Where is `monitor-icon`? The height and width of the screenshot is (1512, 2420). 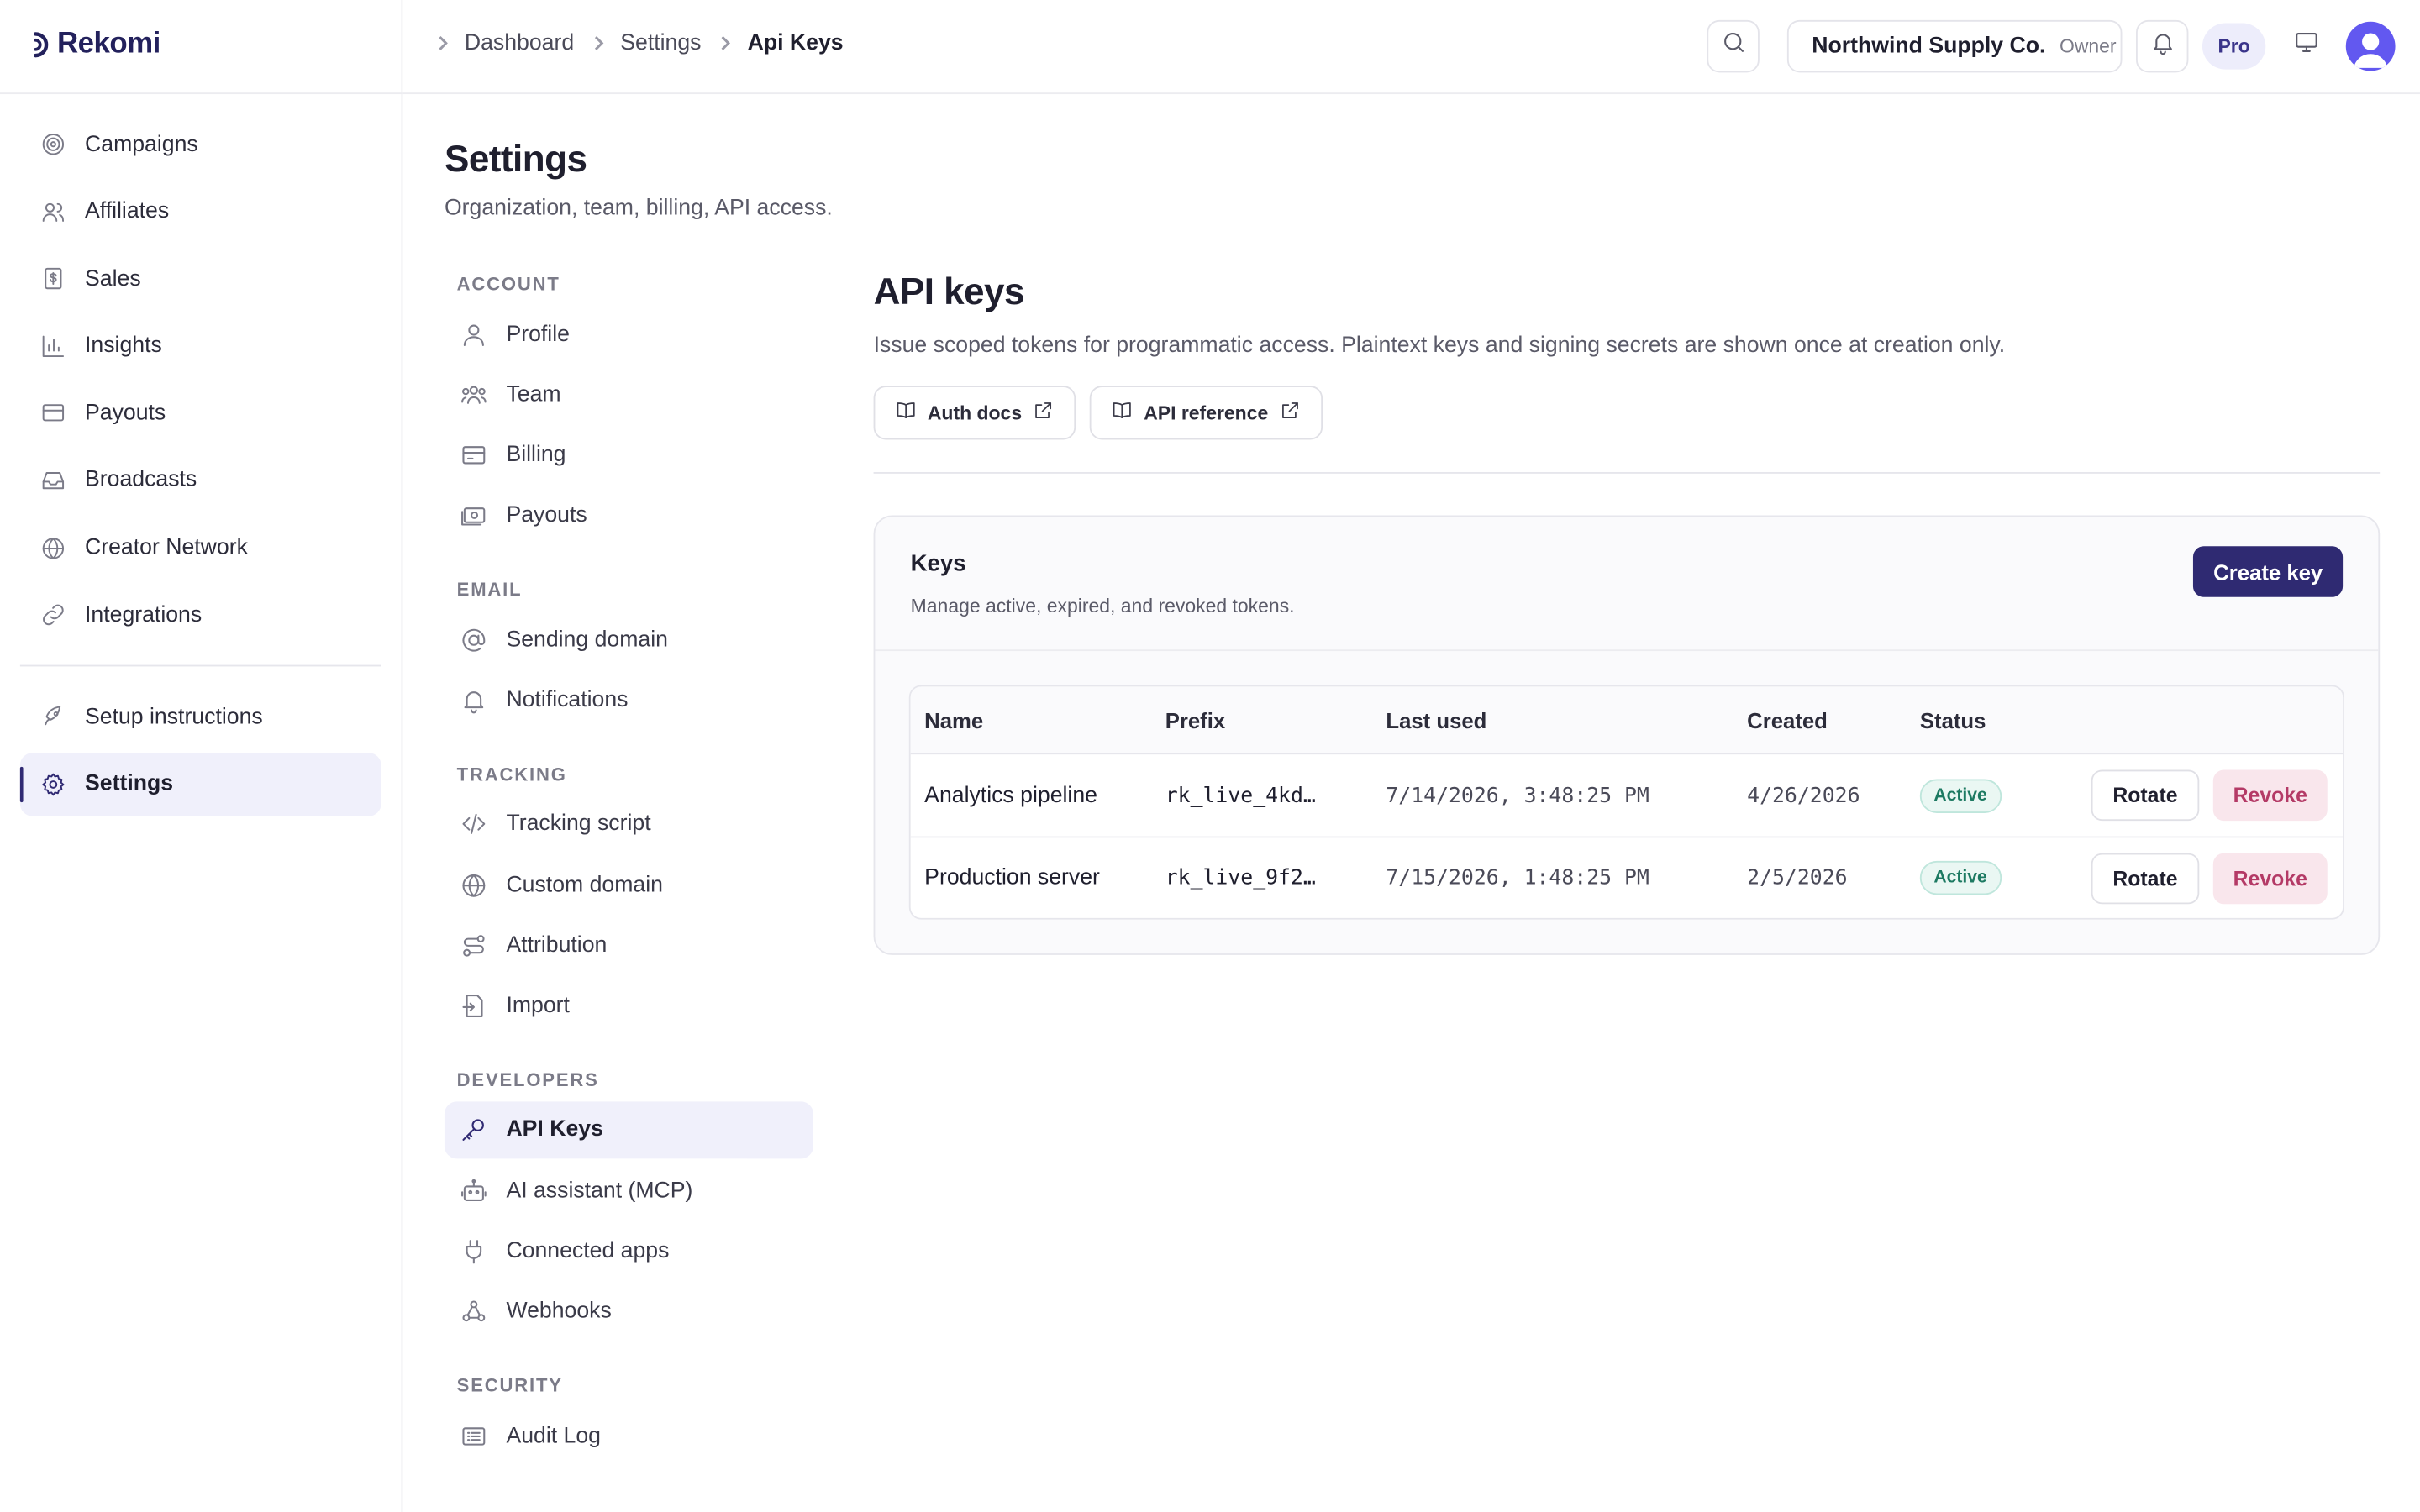 monitor-icon is located at coordinates (2305, 46).